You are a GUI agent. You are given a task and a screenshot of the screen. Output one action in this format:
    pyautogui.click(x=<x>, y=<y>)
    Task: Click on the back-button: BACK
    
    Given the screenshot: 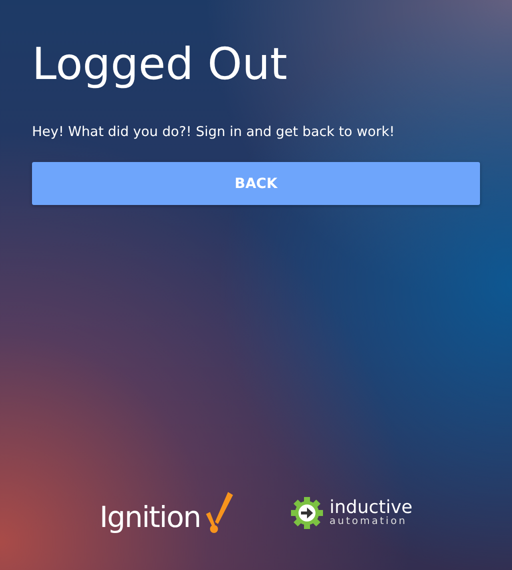 What is the action you would take?
    pyautogui.click(x=256, y=183)
    